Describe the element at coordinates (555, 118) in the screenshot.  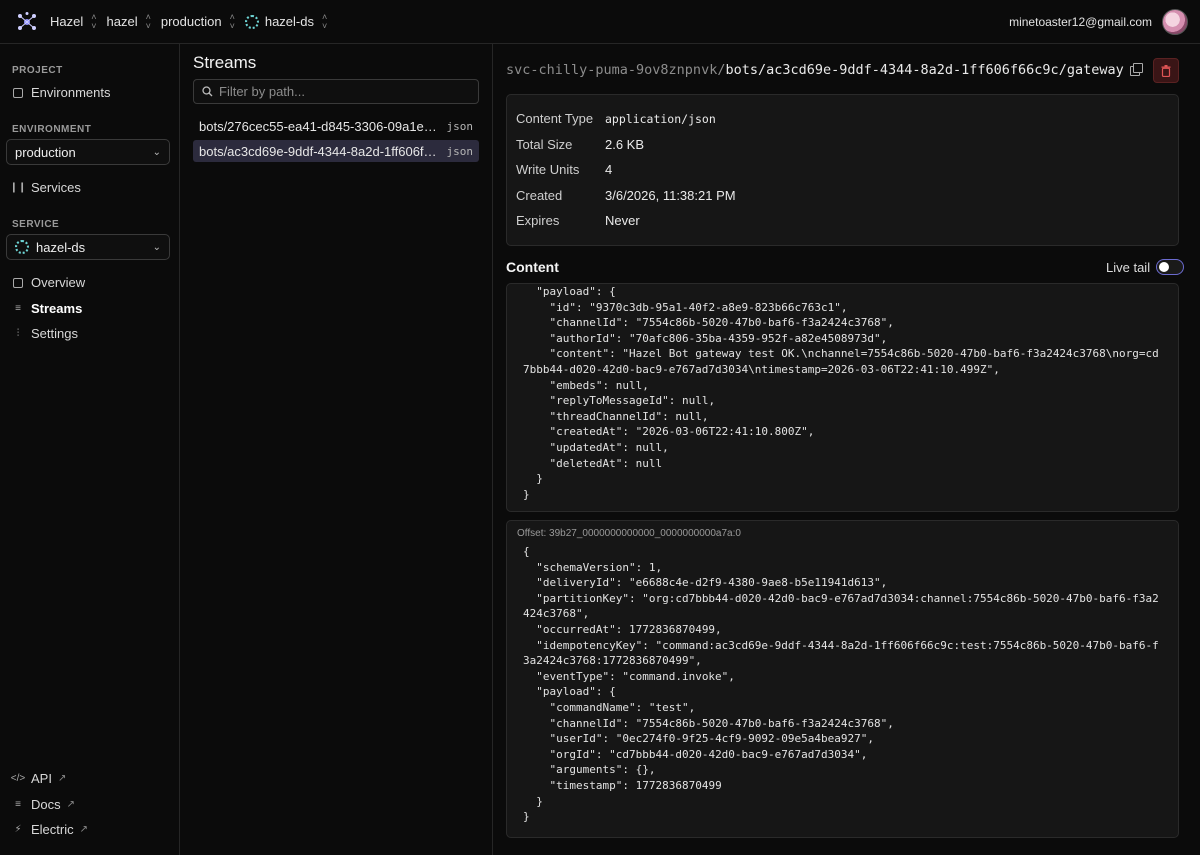
I see `meta-label: Content Type` at that location.